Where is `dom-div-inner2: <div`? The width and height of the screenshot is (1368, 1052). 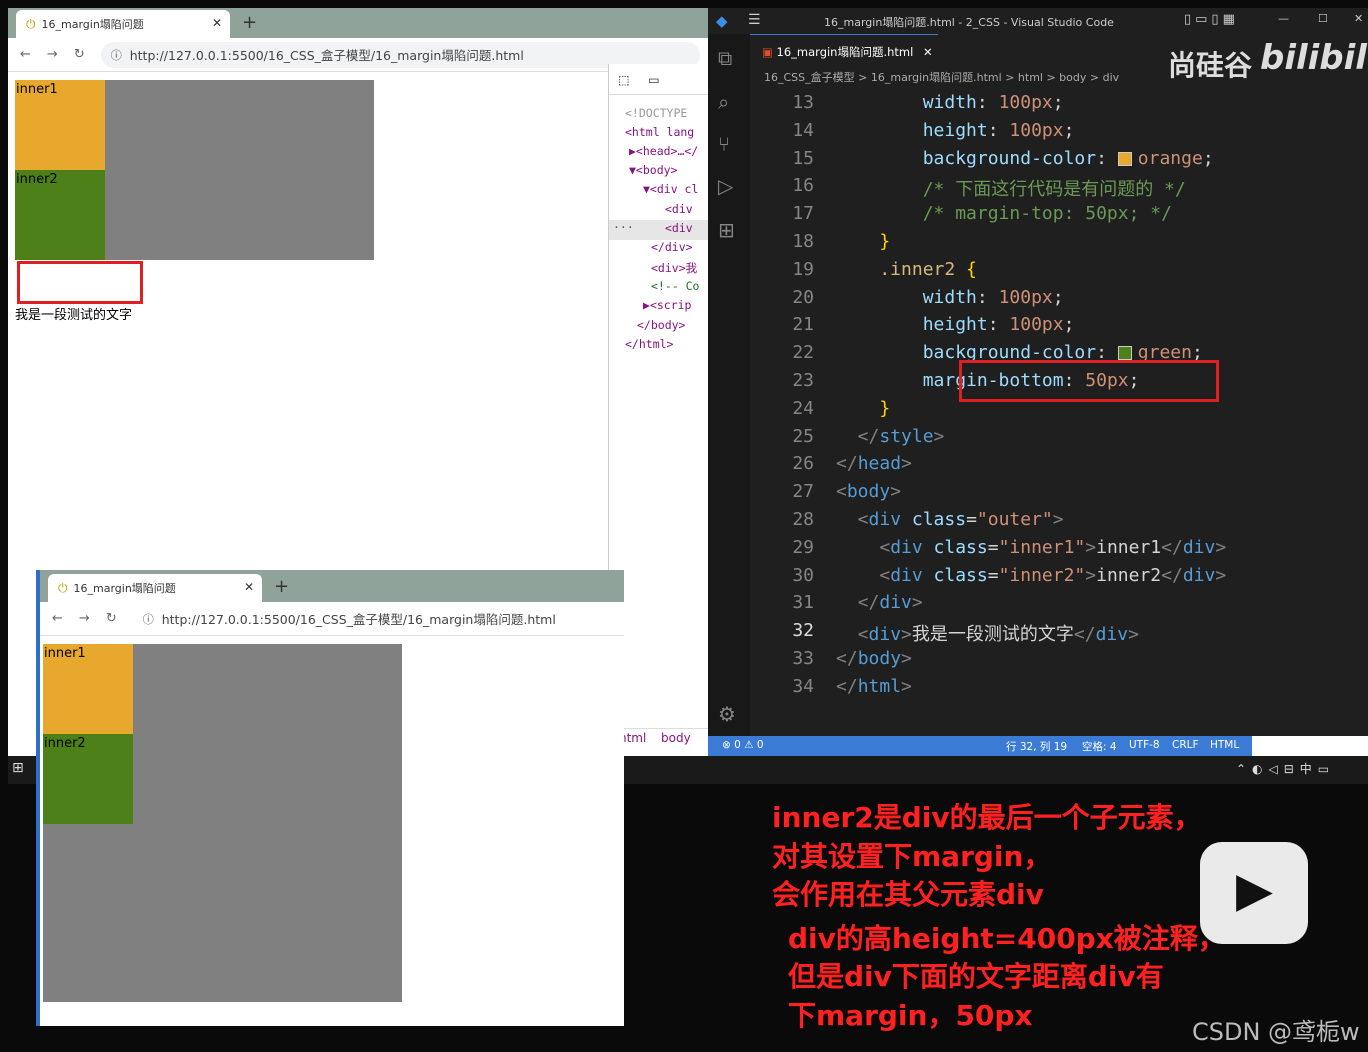 dom-div-inner2: <div is located at coordinates (679, 228).